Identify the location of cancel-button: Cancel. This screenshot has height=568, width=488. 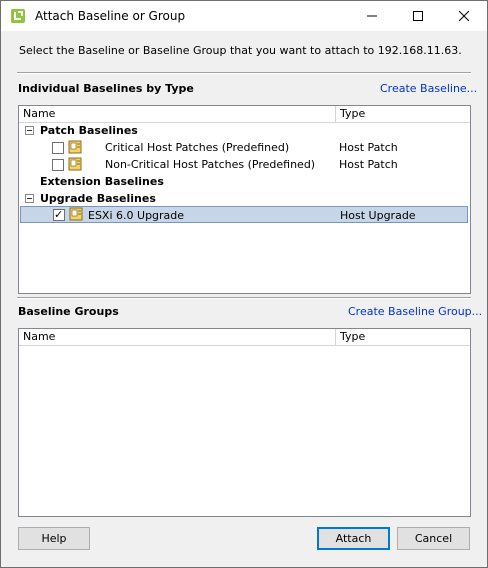
(433, 538).